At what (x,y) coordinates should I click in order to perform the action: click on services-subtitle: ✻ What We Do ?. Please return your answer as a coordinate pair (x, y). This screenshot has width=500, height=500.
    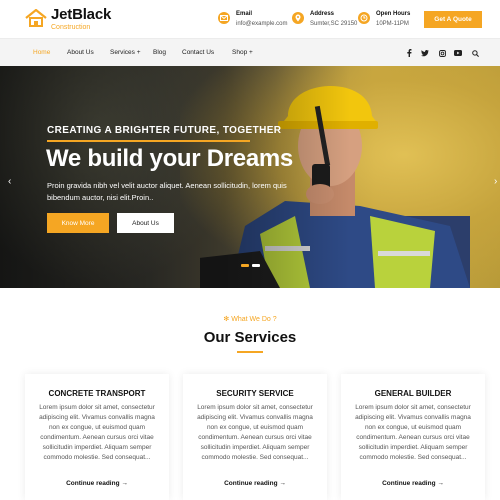
    Looking at the image, I should click on (250, 319).